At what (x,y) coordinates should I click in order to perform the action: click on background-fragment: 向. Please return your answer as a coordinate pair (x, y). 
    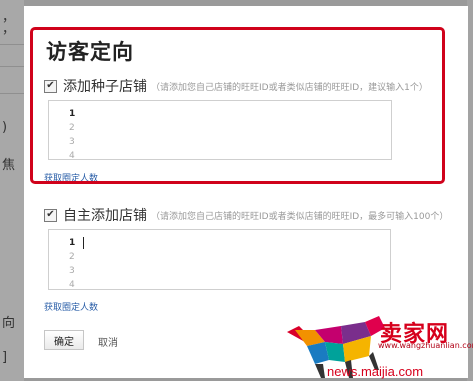
    Looking at the image, I should click on (9, 323).